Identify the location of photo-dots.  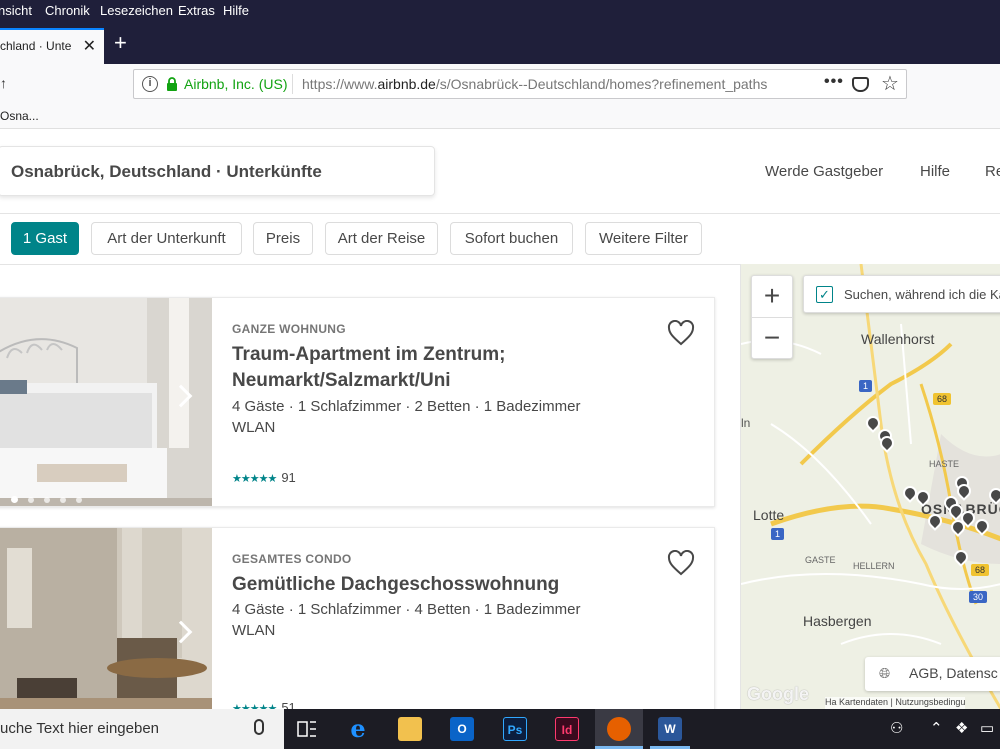
(51, 498).